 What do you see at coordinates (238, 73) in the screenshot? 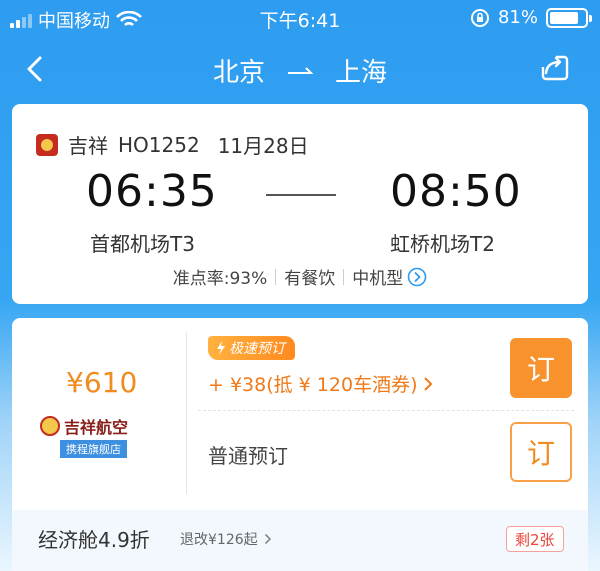
I see `origin-city: 北京` at bounding box center [238, 73].